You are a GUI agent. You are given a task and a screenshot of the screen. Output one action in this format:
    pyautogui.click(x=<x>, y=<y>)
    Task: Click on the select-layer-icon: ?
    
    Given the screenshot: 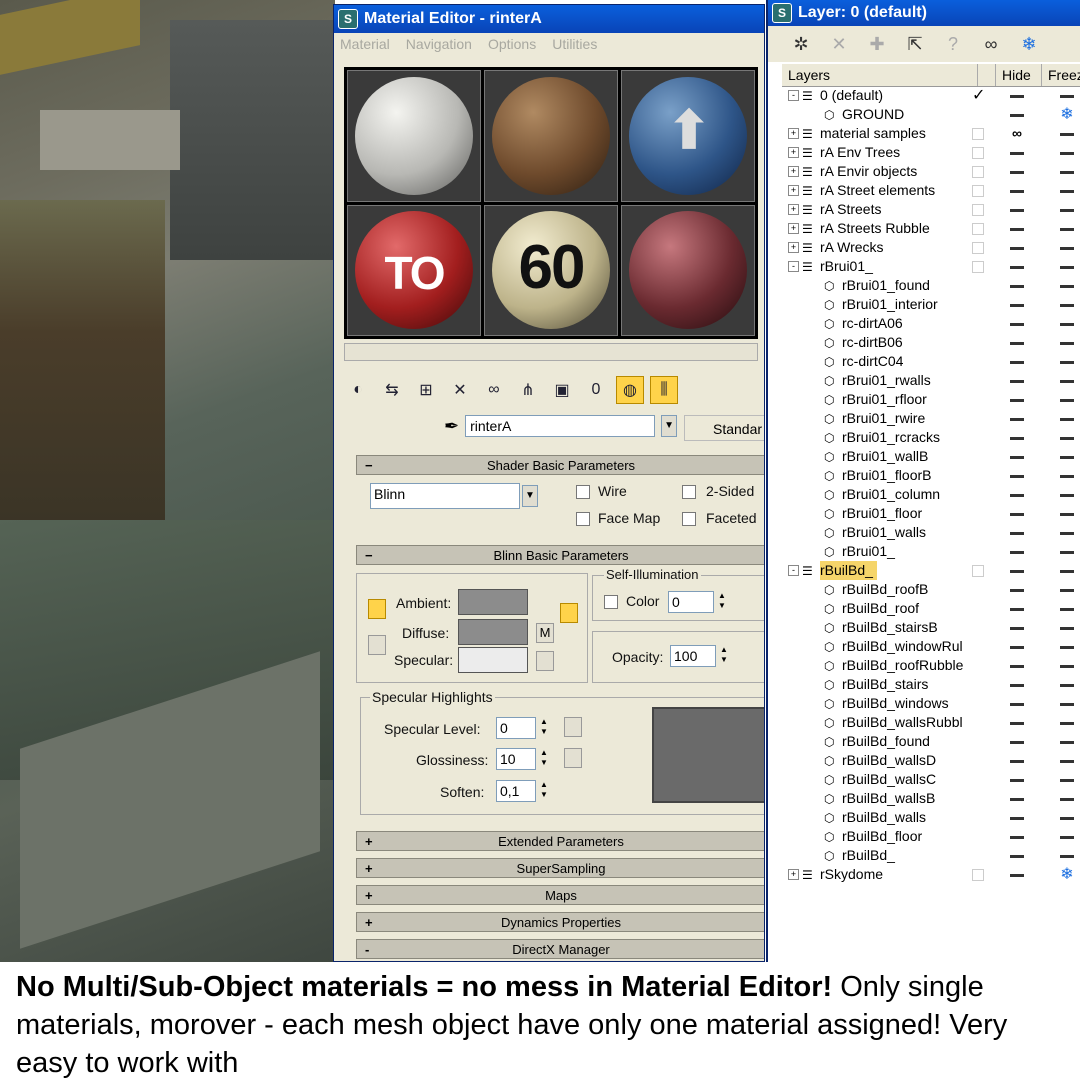 What is the action you would take?
    pyautogui.click(x=953, y=44)
    